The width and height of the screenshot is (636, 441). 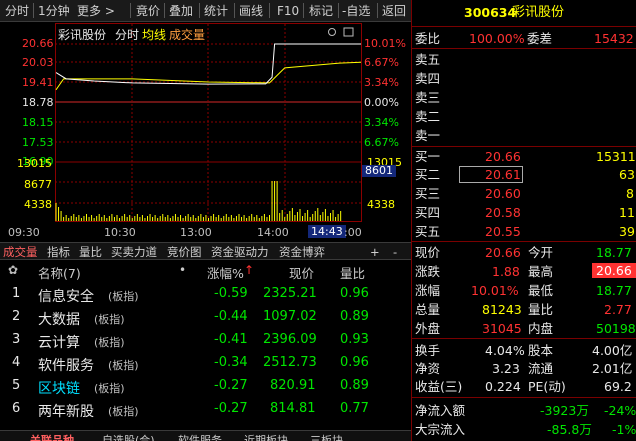 I want to click on row-price: 2396.09, so click(x=290, y=339).